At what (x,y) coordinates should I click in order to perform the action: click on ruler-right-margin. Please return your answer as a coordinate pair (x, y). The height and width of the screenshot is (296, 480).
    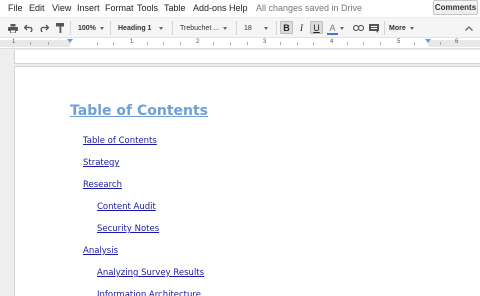
    Looking at the image, I should click on (454, 43).